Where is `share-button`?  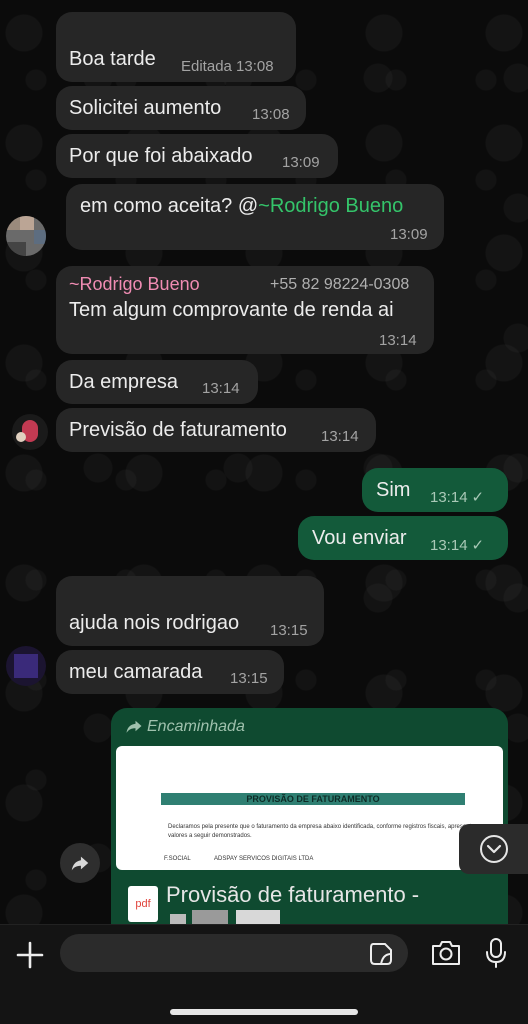
share-button is located at coordinates (80, 863).